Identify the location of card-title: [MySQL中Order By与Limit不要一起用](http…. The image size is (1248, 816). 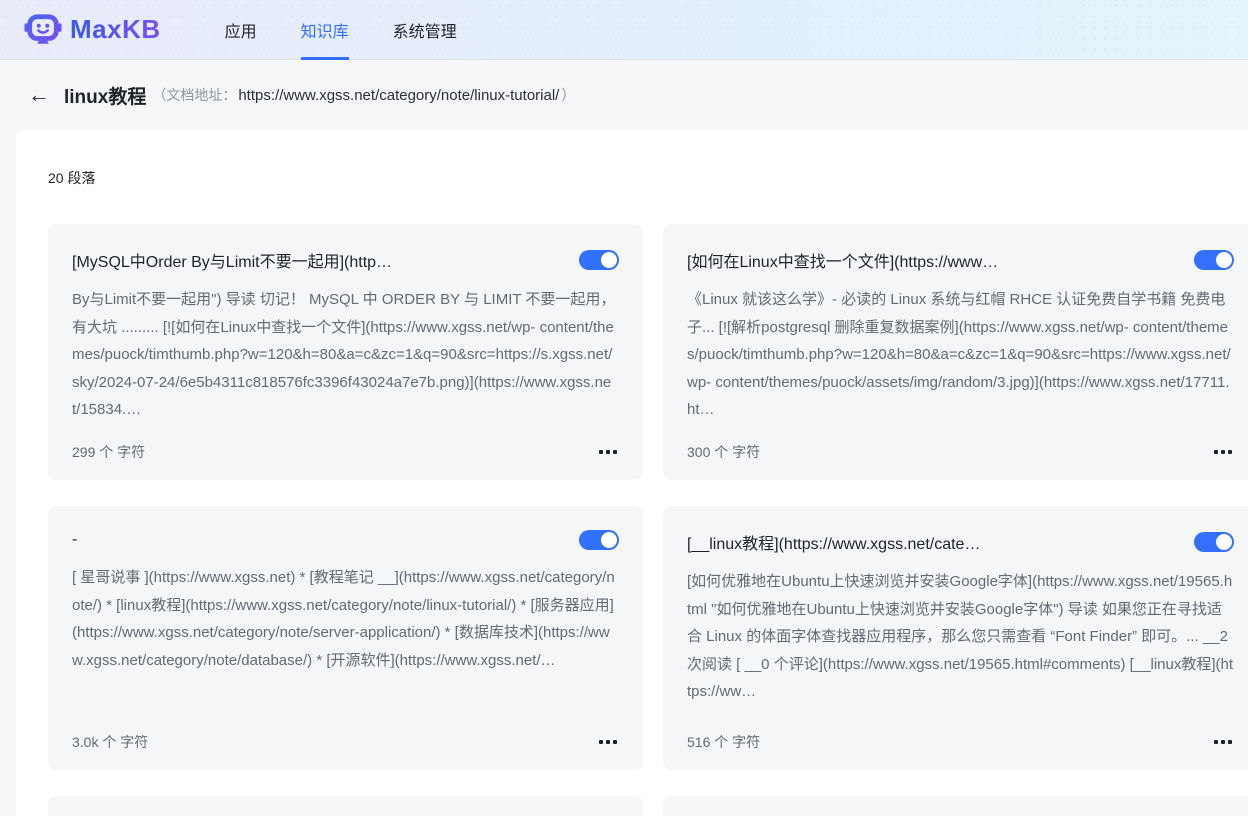
(232, 262).